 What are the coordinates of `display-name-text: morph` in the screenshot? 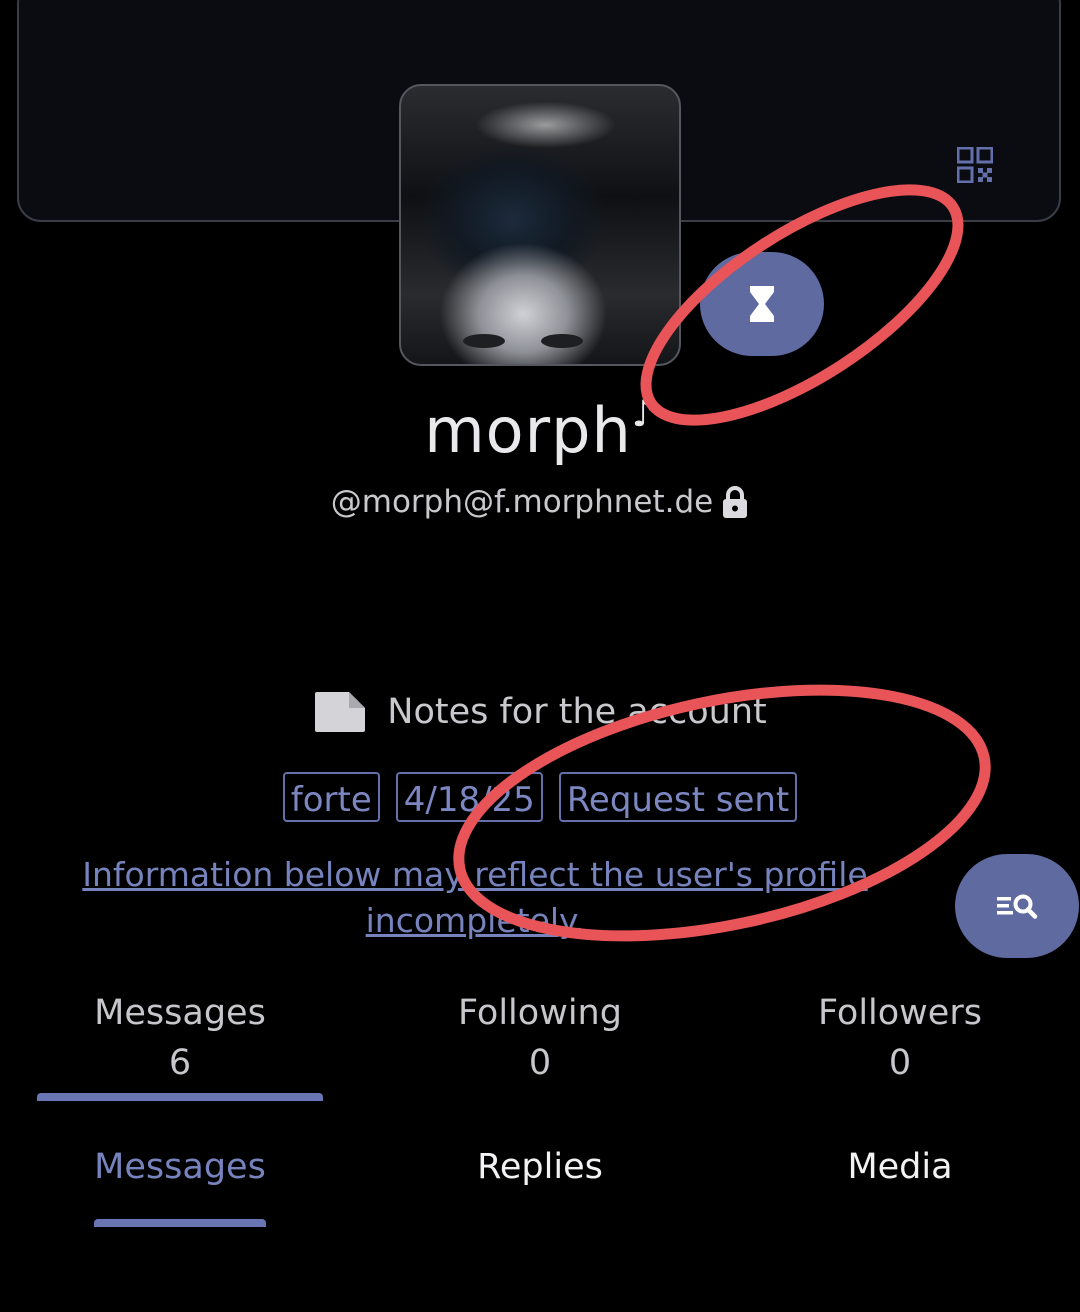 It's located at (528, 430).